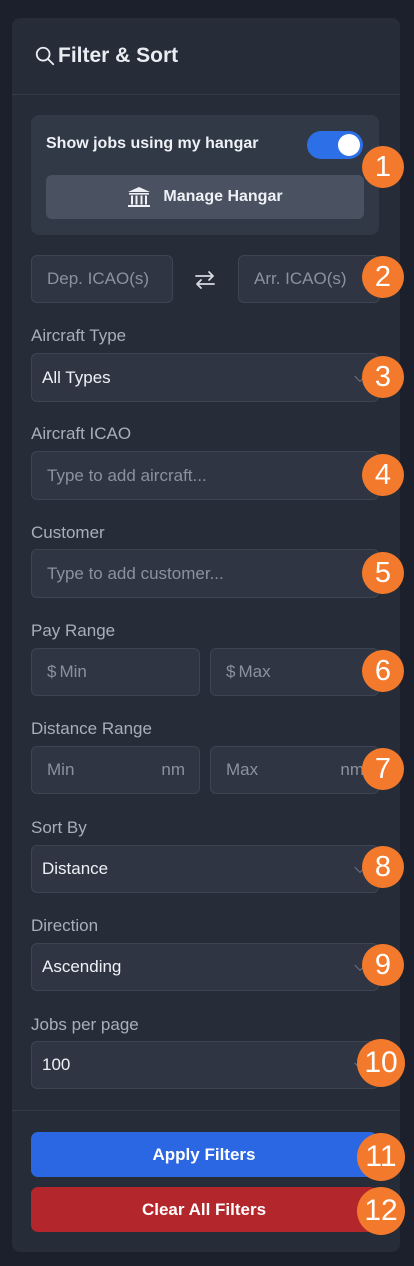 The image size is (414, 1266). What do you see at coordinates (383, 167) in the screenshot?
I see `annotation-badge: 1` at bounding box center [383, 167].